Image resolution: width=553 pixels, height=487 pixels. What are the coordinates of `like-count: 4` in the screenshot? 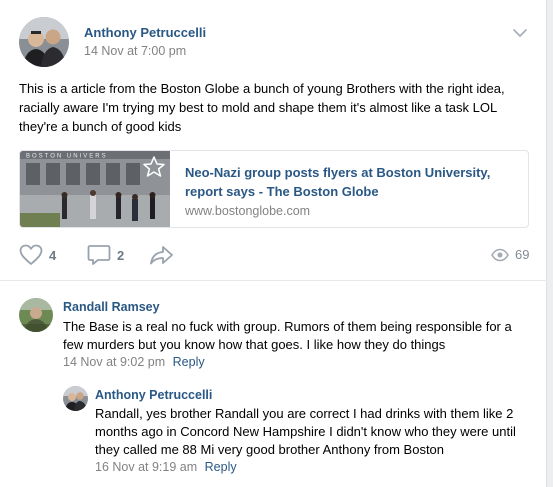 It's located at (53, 255).